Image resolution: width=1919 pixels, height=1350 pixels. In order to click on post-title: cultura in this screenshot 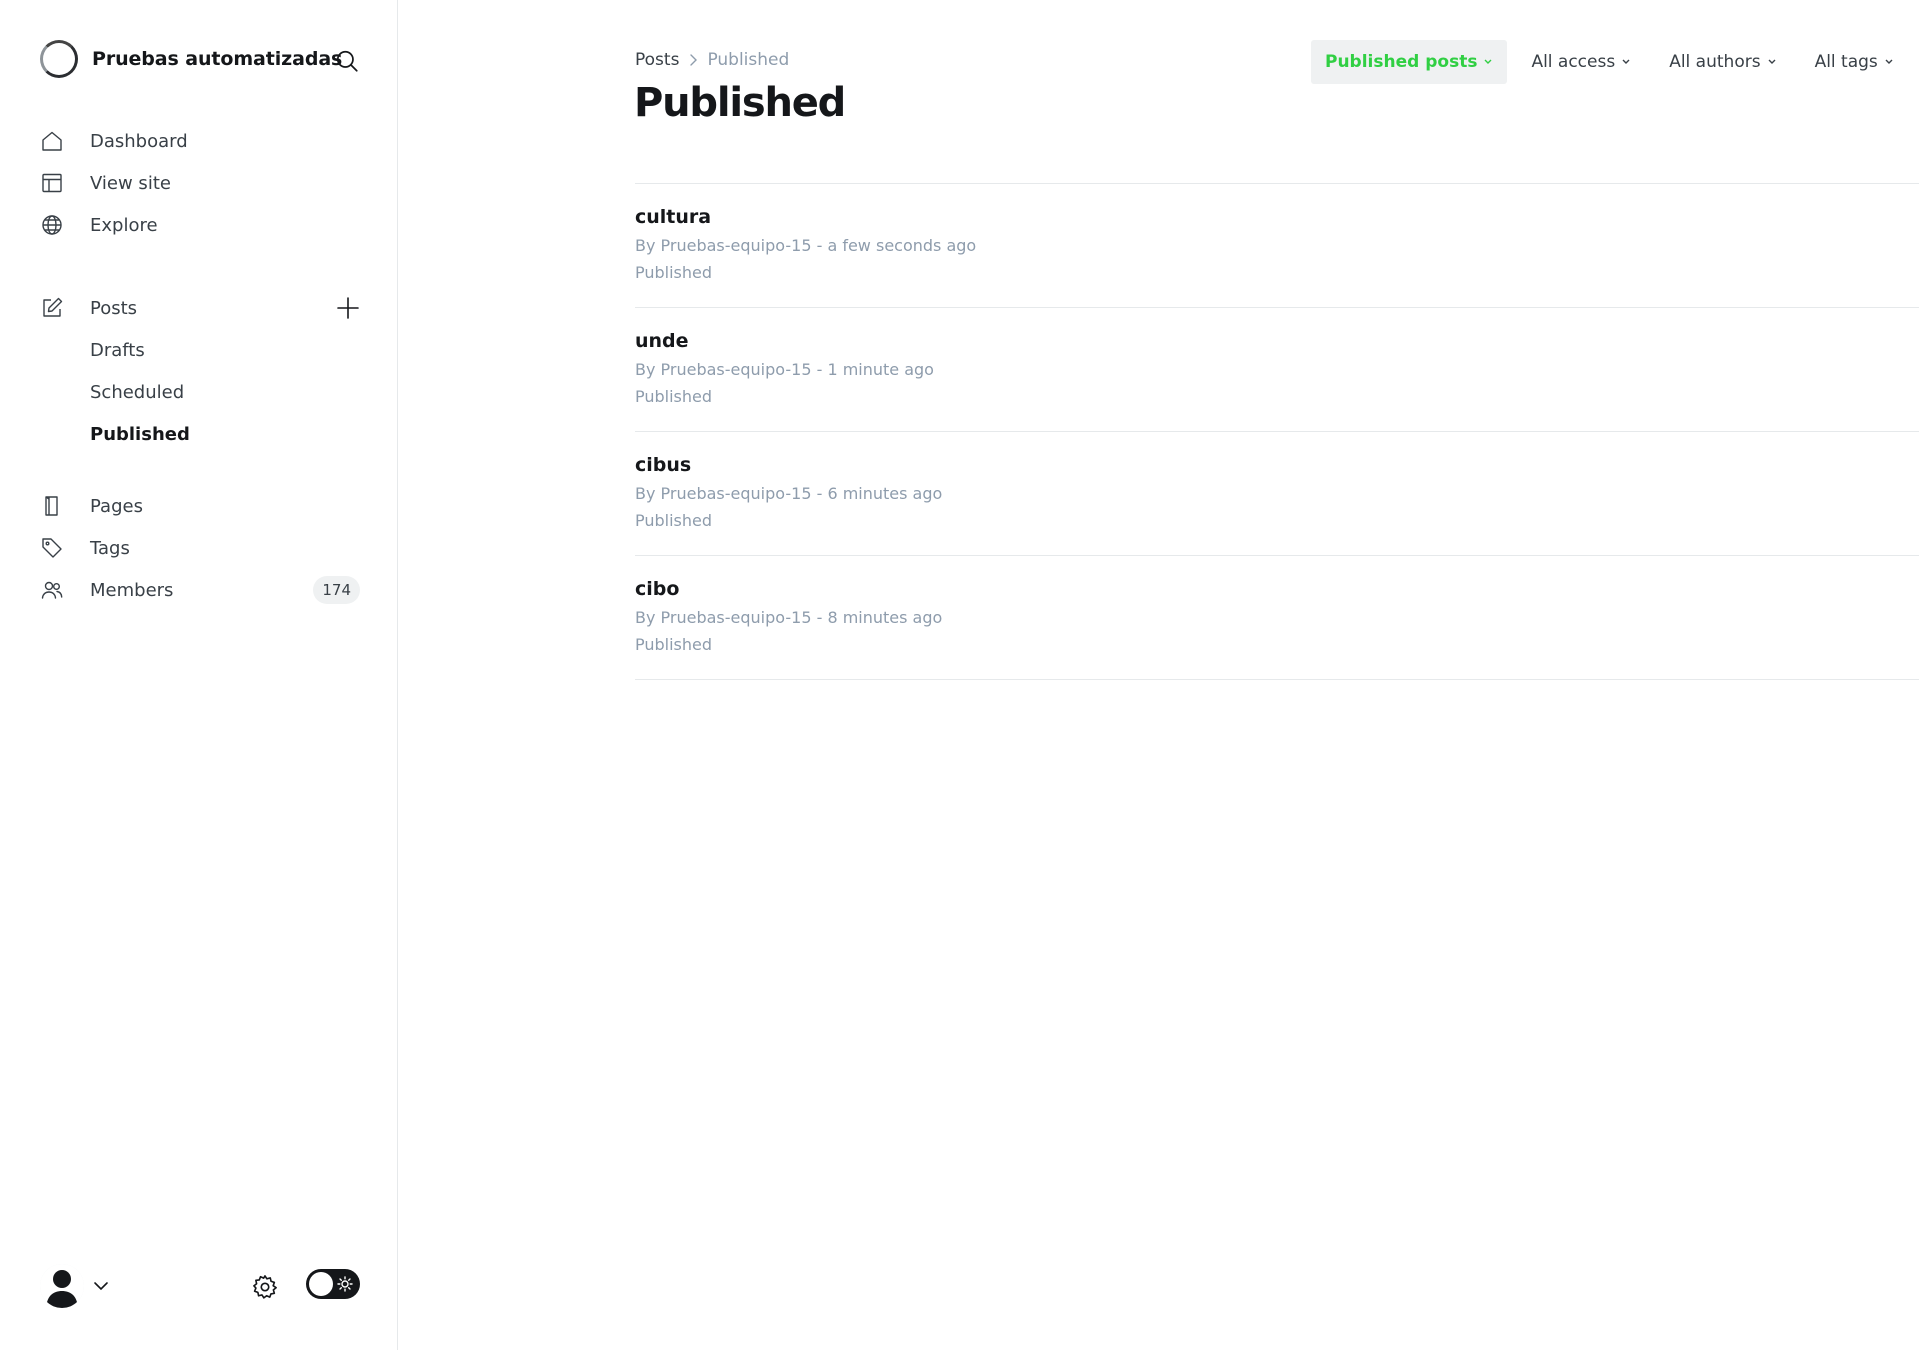, I will do `click(673, 217)`.